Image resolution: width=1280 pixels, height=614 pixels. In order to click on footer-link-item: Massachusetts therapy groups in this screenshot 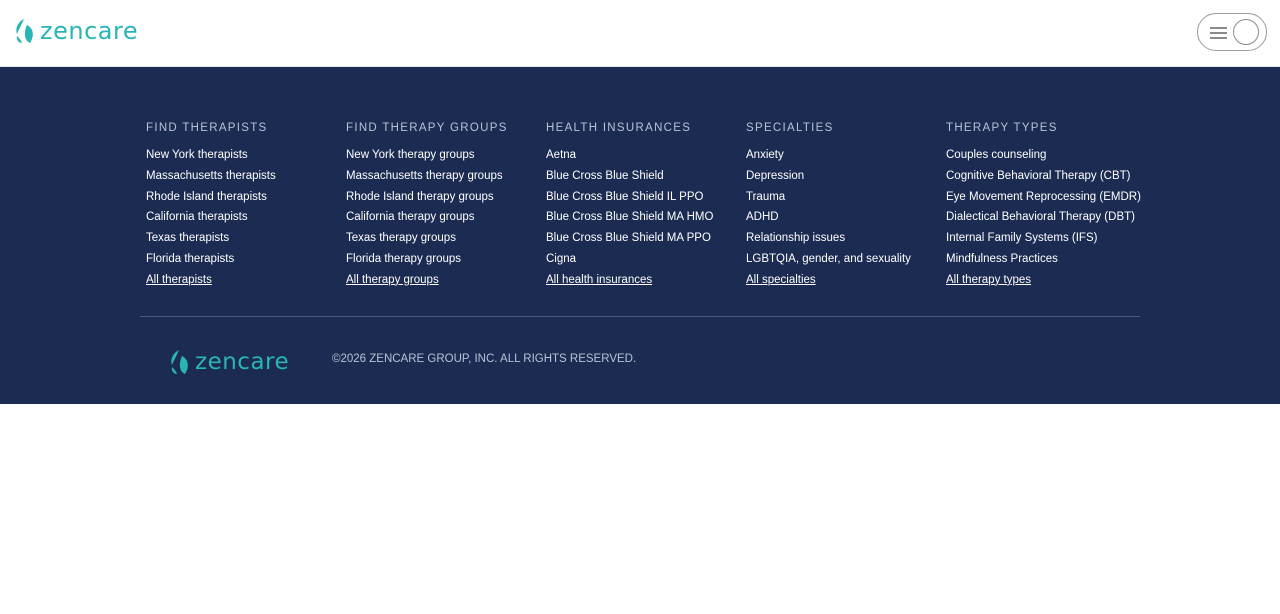, I will do `click(446, 178)`.